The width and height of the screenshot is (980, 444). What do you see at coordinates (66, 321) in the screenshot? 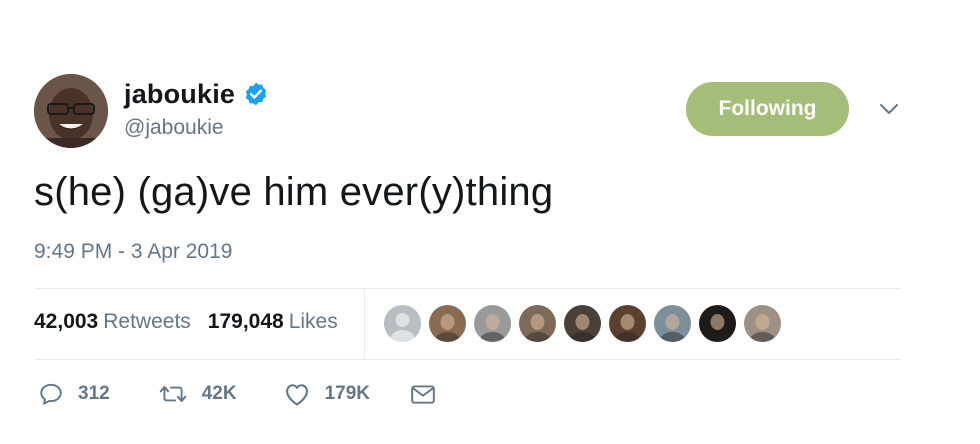
I see `retweets-count: 42,003` at bounding box center [66, 321].